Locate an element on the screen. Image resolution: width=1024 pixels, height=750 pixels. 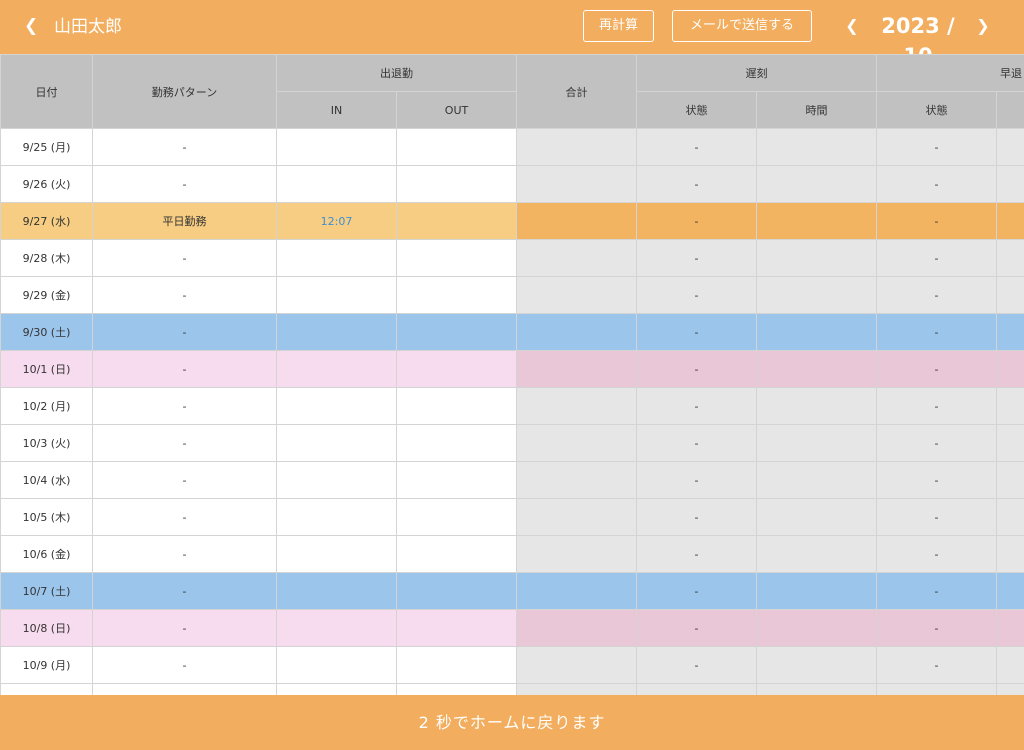
app-header: ❮ 山田太郎 再計算 メールで送信する ❮ 2023 / 10 ❯ is located at coordinates (512, 34).